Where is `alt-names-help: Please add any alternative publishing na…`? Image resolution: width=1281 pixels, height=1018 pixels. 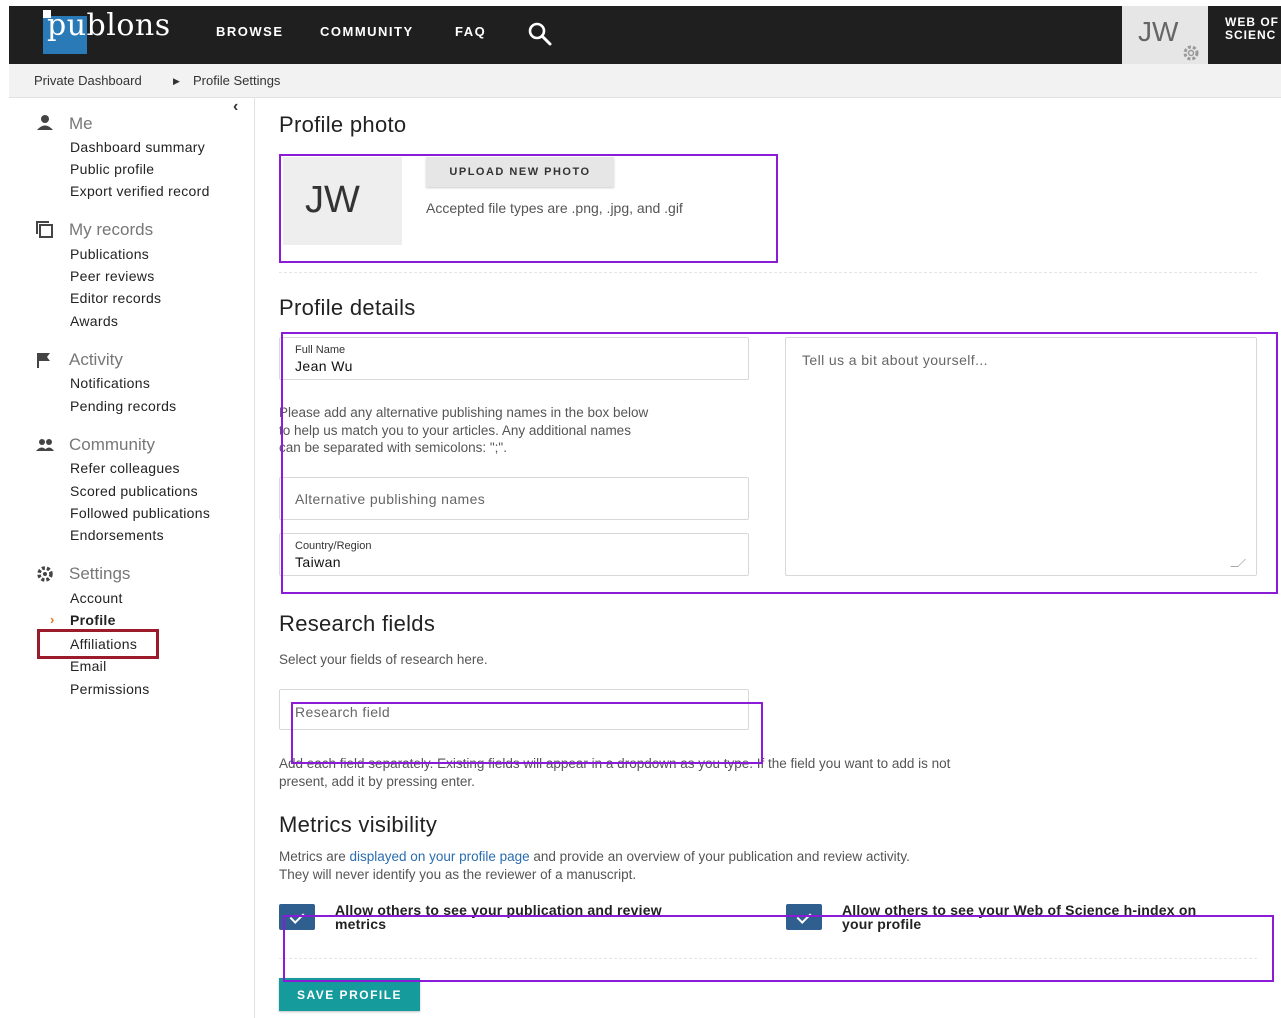
alt-names-help: Please add any alternative publishing na… is located at coordinates (463, 430).